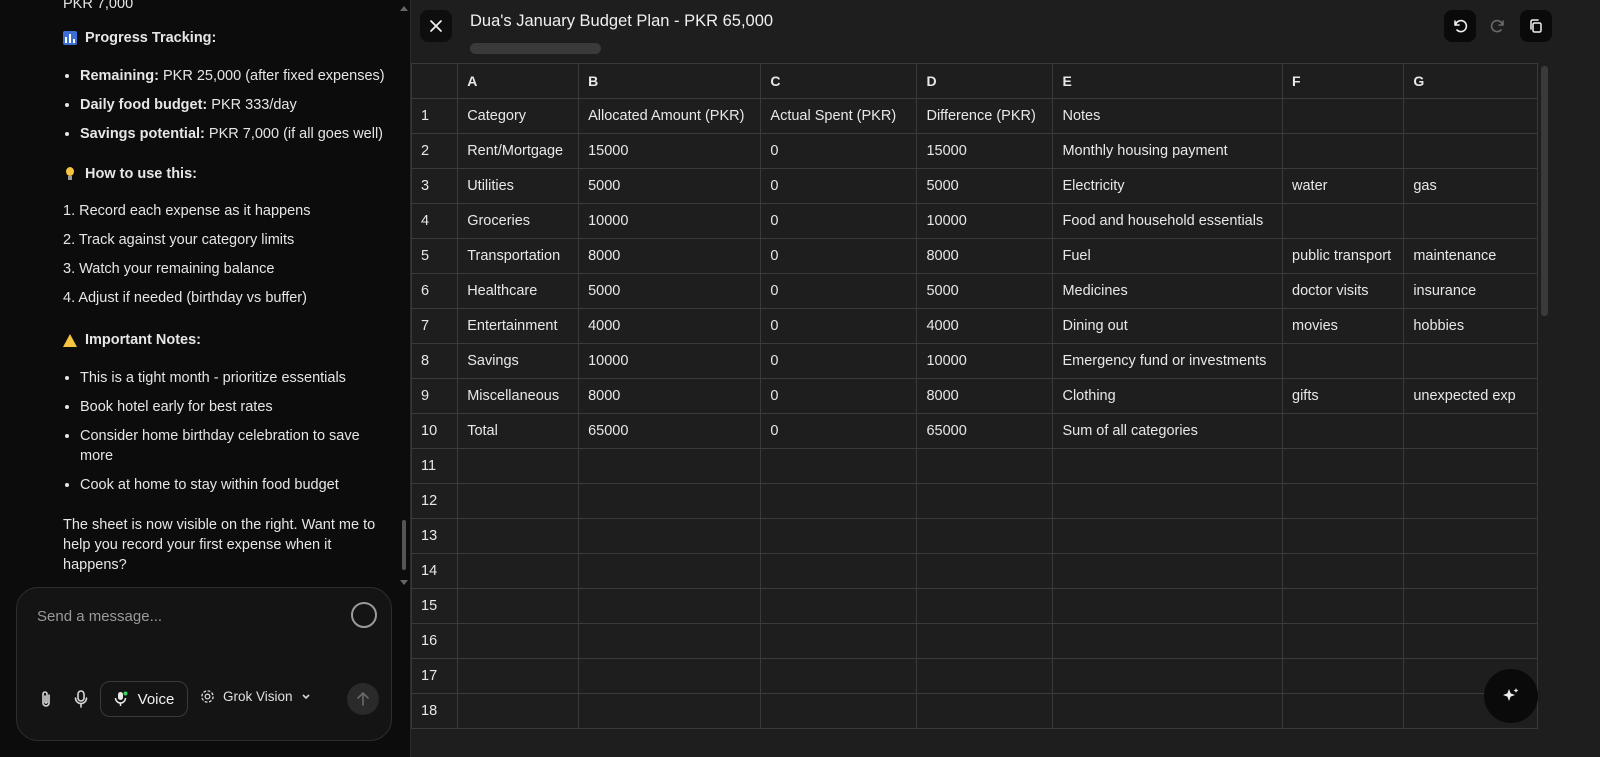  What do you see at coordinates (670, 81) in the screenshot?
I see `column-header: B` at bounding box center [670, 81].